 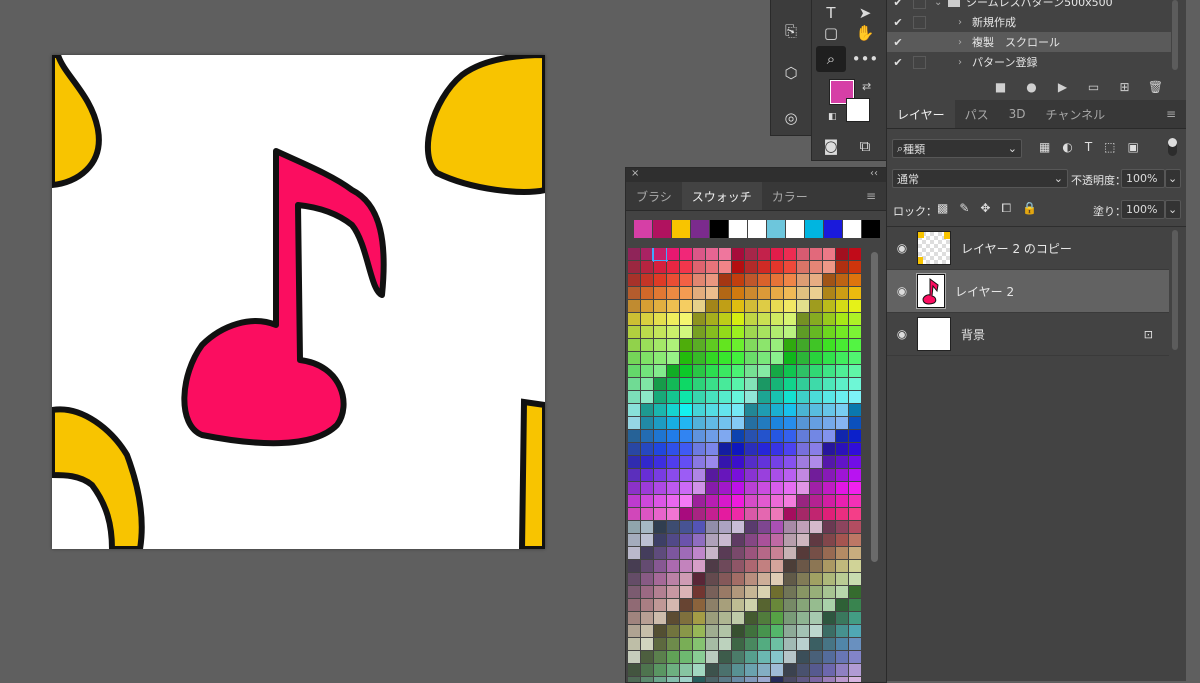 What do you see at coordinates (738, 229) in the screenshot?
I see `recent-swatch` at bounding box center [738, 229].